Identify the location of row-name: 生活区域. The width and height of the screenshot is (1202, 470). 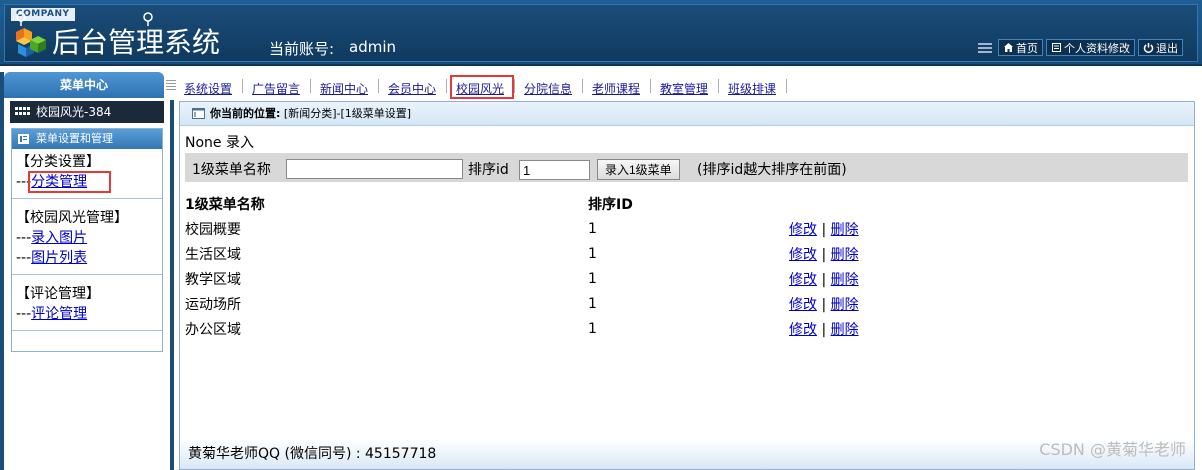
(213, 254).